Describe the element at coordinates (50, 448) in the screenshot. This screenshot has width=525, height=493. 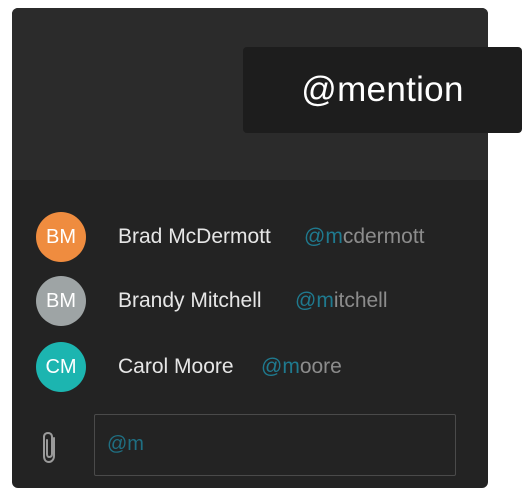
I see `paperclip-icon` at that location.